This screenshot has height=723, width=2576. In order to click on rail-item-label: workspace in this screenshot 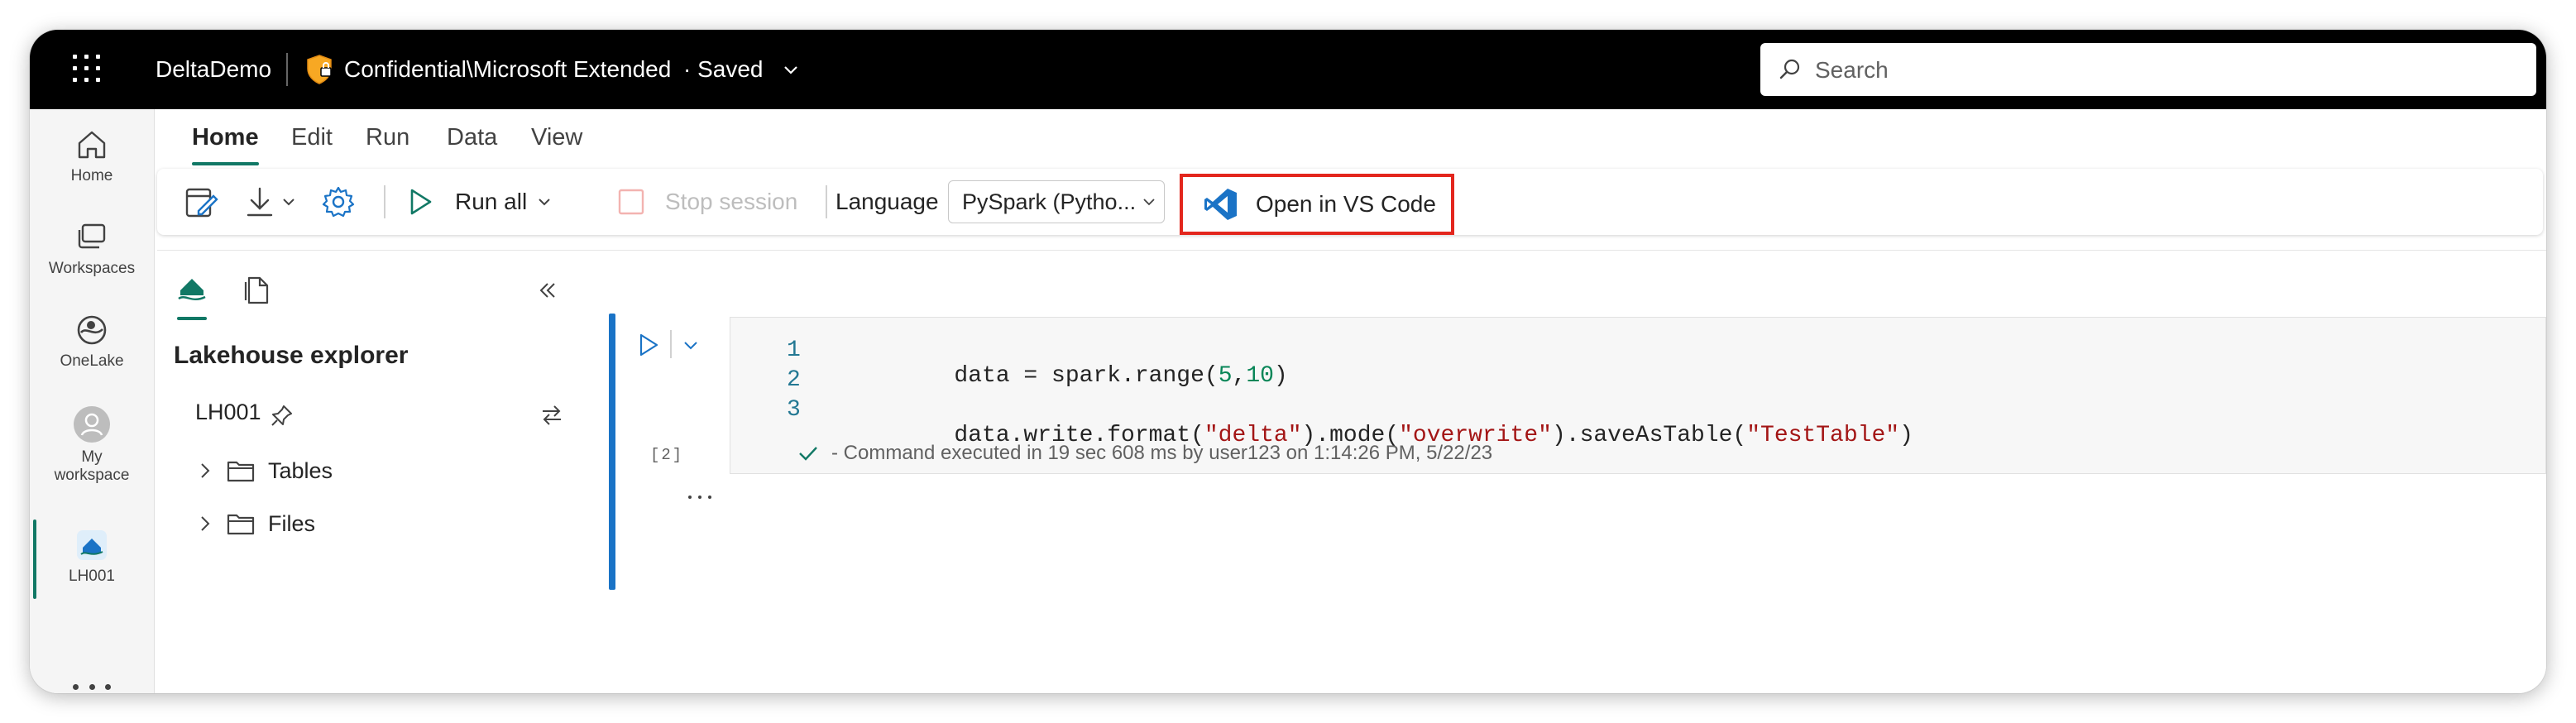, I will do `click(92, 475)`.